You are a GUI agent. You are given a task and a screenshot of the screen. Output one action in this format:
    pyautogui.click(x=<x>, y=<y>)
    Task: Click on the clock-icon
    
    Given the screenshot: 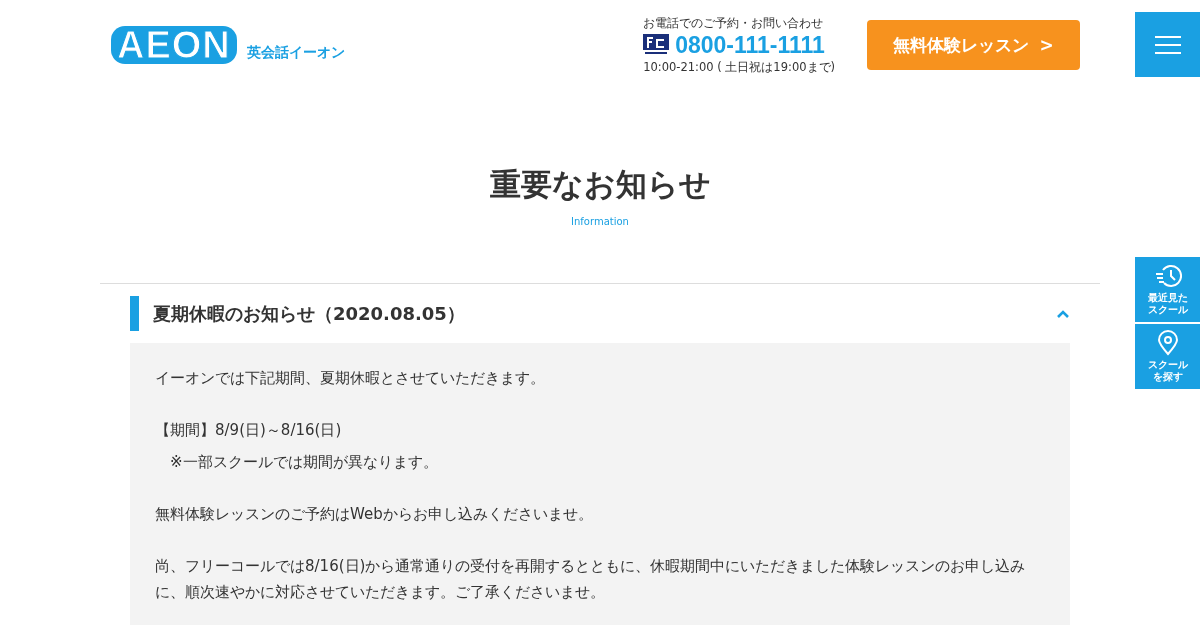 What is the action you would take?
    pyautogui.click(x=1167, y=276)
    